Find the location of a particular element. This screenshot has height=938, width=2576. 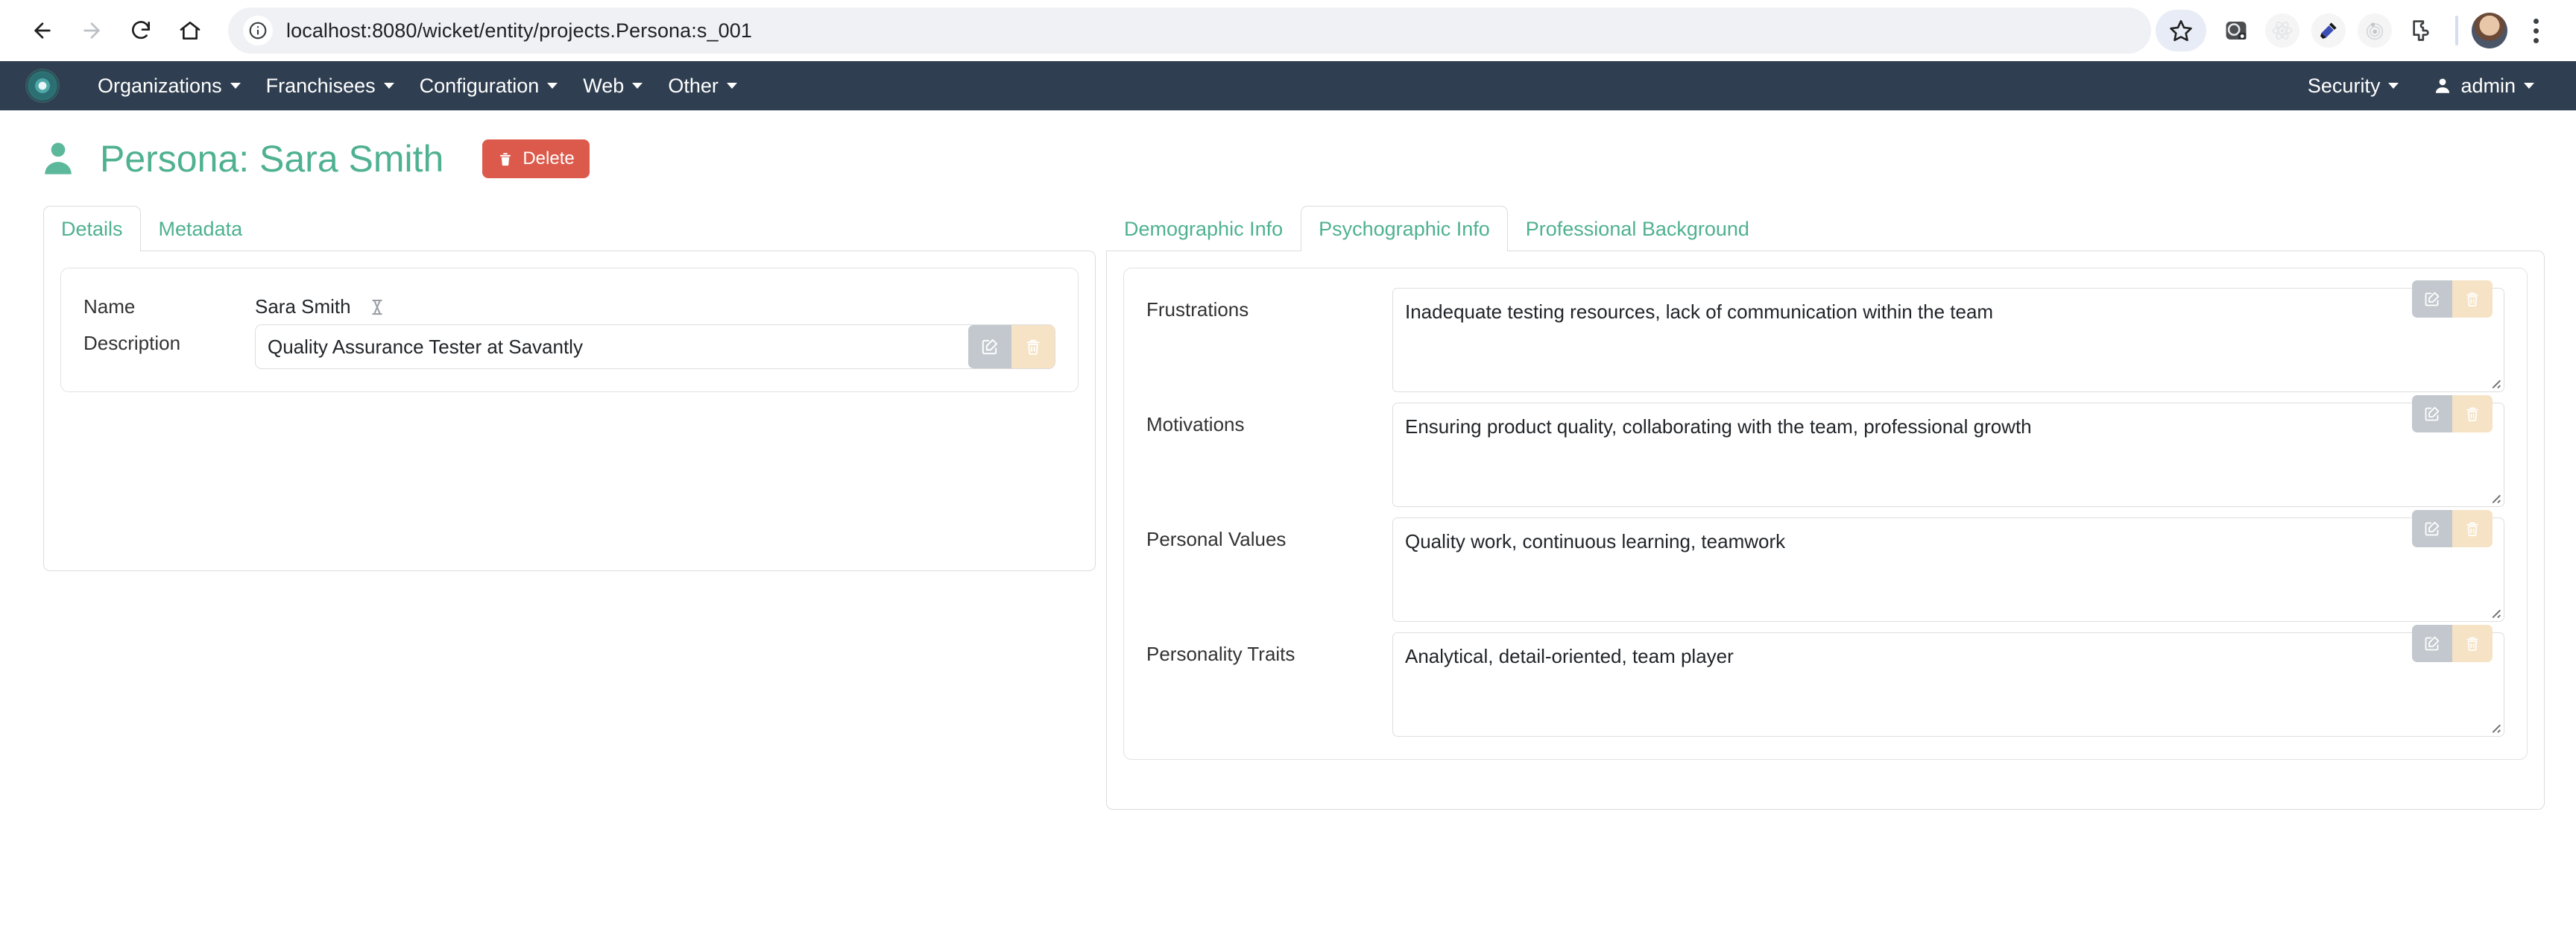

nav-label: Web is located at coordinates (604, 85).